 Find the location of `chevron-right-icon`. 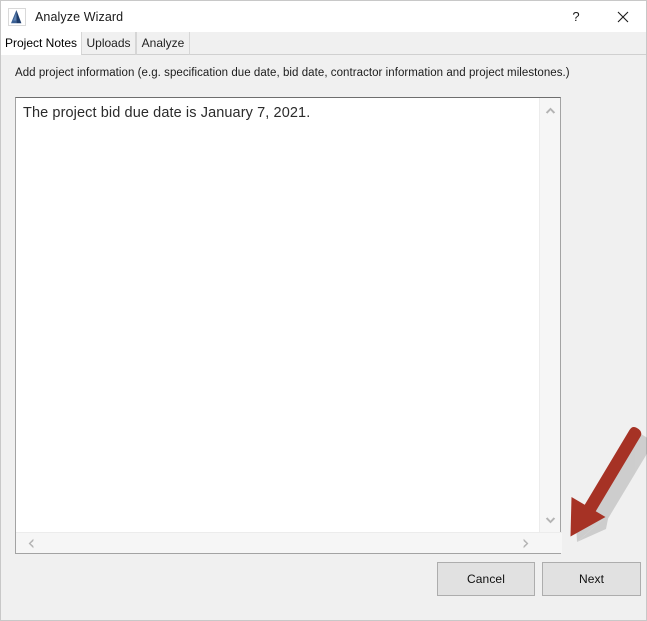

chevron-right-icon is located at coordinates (526, 543).